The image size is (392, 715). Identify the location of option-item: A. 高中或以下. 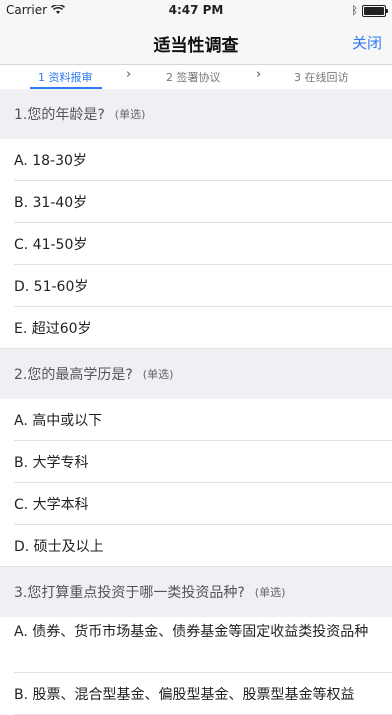
(196, 420).